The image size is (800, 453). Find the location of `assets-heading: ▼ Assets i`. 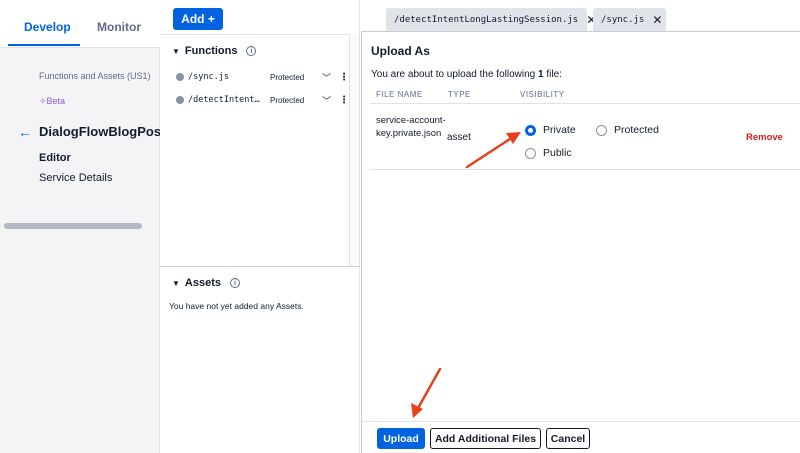

assets-heading: ▼ Assets i is located at coordinates (206, 283).